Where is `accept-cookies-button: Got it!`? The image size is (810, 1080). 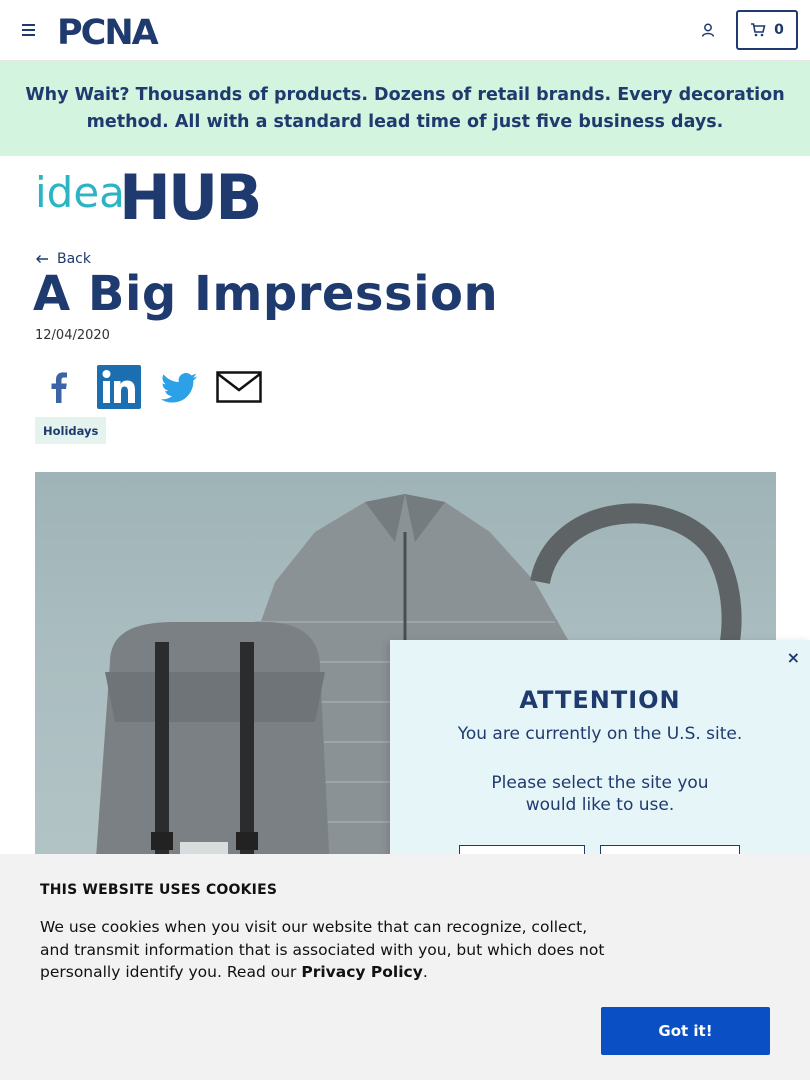 accept-cookies-button: Got it! is located at coordinates (685, 1031).